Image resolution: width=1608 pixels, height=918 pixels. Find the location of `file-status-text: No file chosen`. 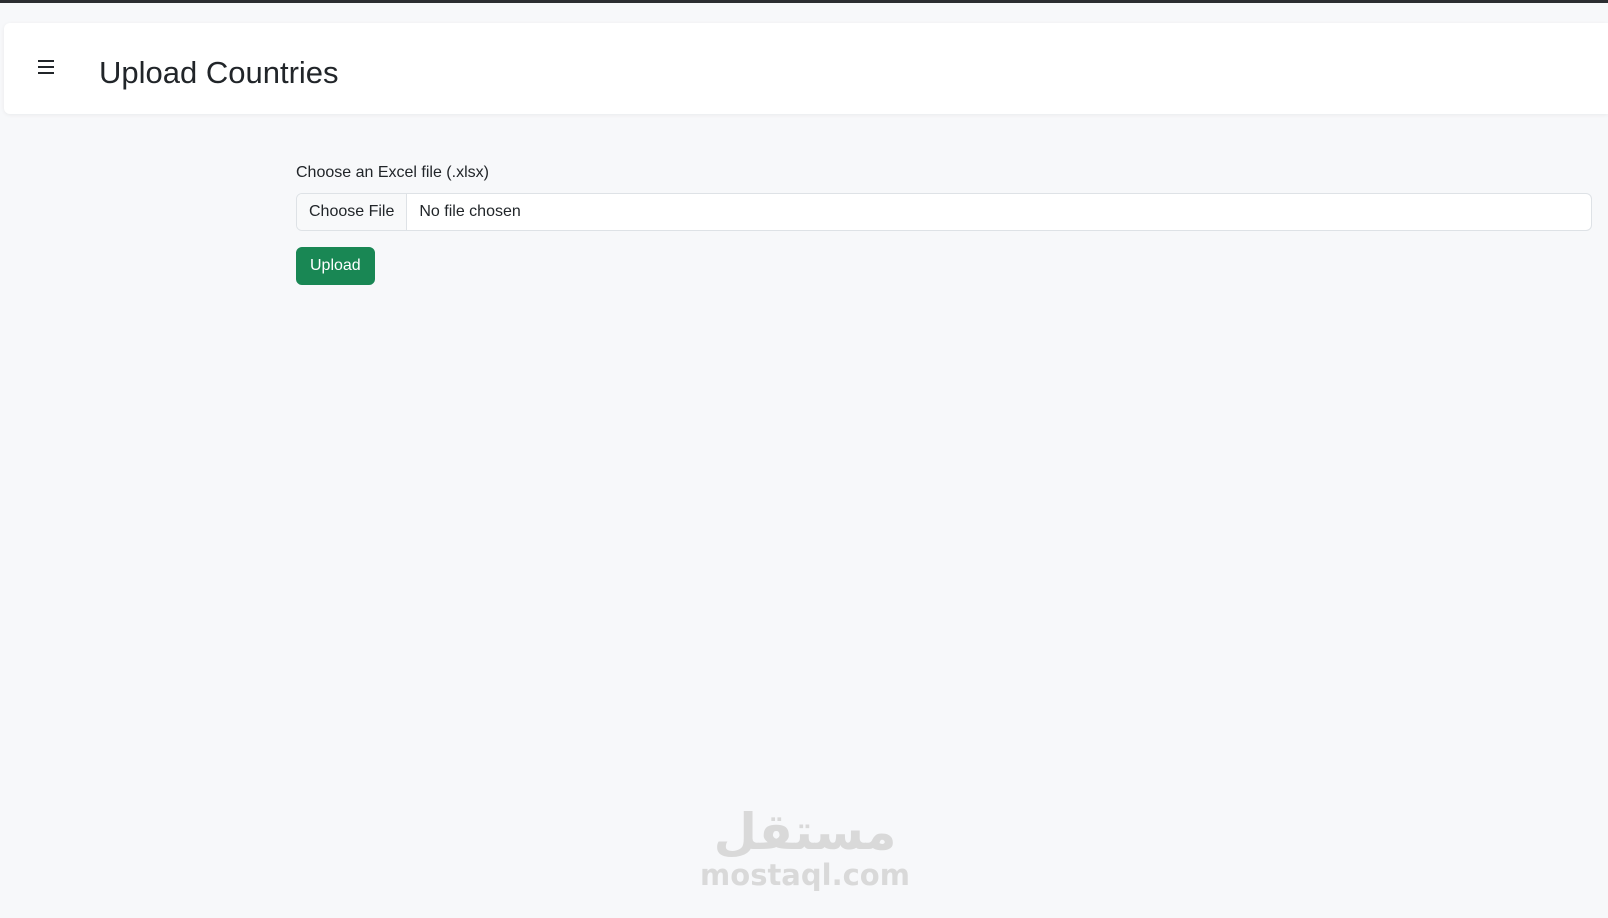

file-status-text: No file chosen is located at coordinates (470, 211).